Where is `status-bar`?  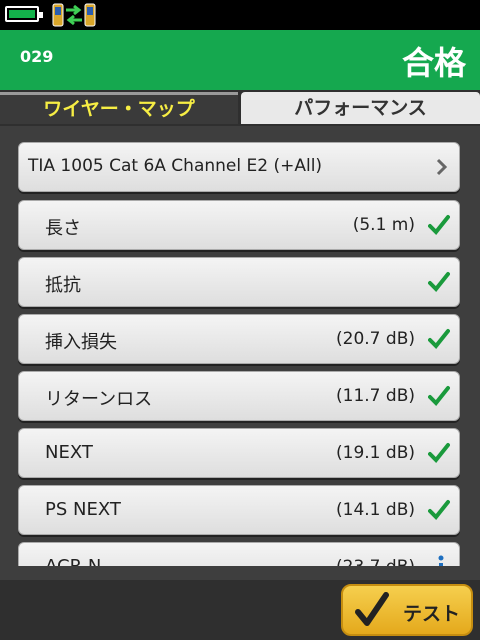
status-bar is located at coordinates (240, 15).